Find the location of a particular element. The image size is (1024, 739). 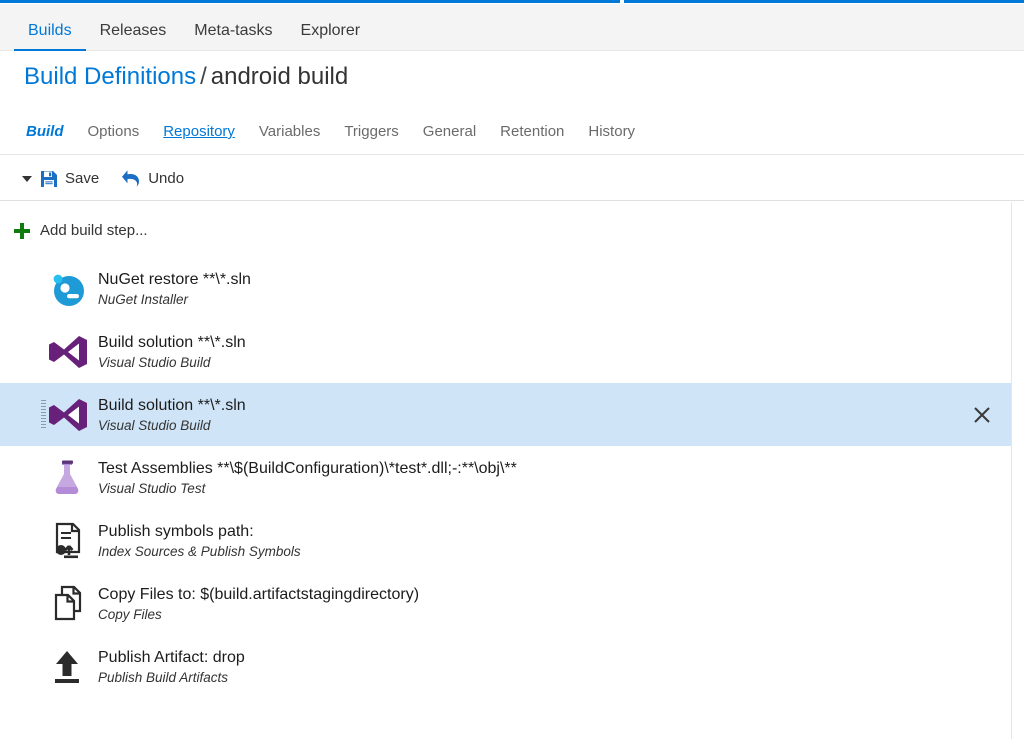

undo-button: Undo is located at coordinates (153, 178).